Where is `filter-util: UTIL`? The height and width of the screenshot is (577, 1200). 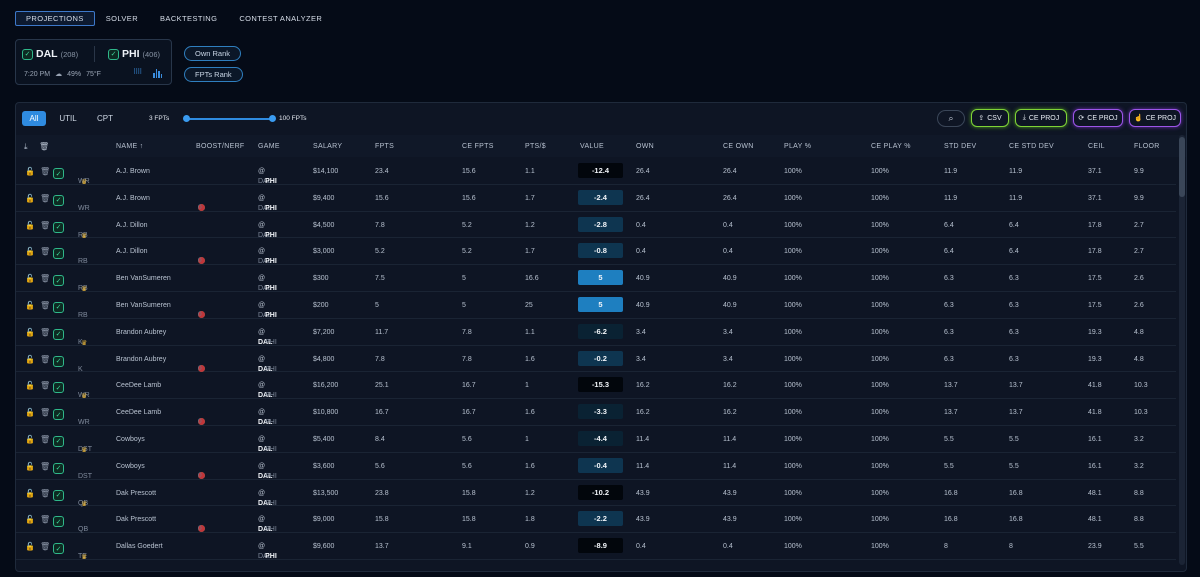 filter-util: UTIL is located at coordinates (68, 118).